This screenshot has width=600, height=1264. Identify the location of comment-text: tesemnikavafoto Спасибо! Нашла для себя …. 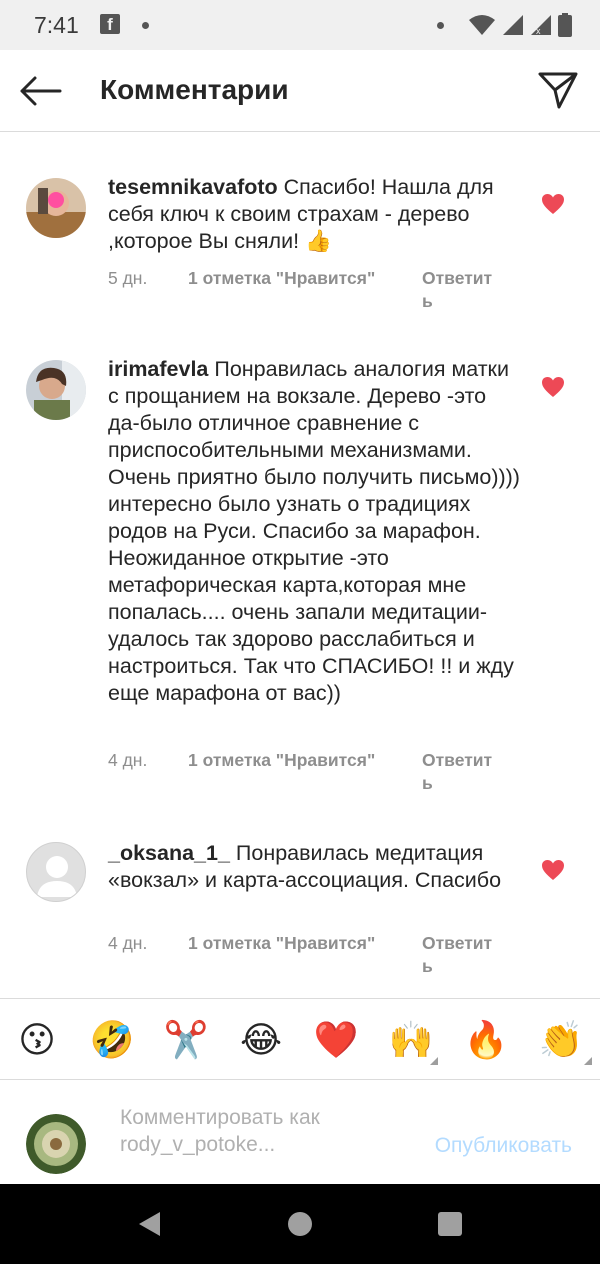
(314, 214).